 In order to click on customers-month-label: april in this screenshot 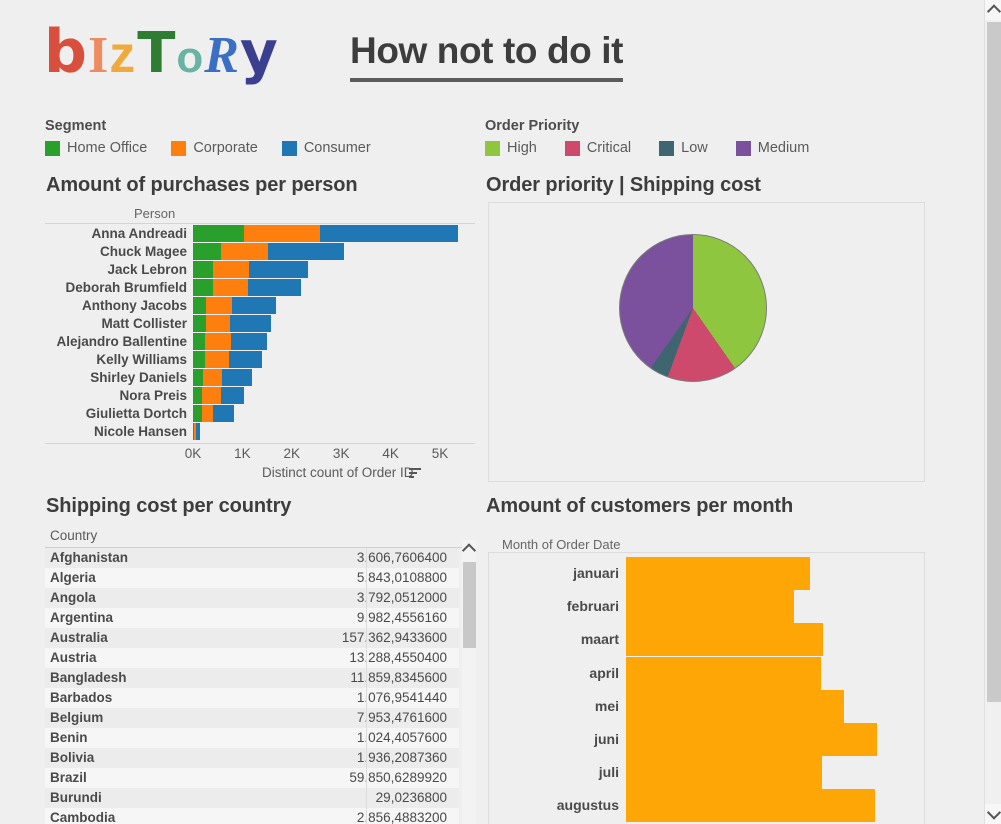, I will do `click(604, 672)`.